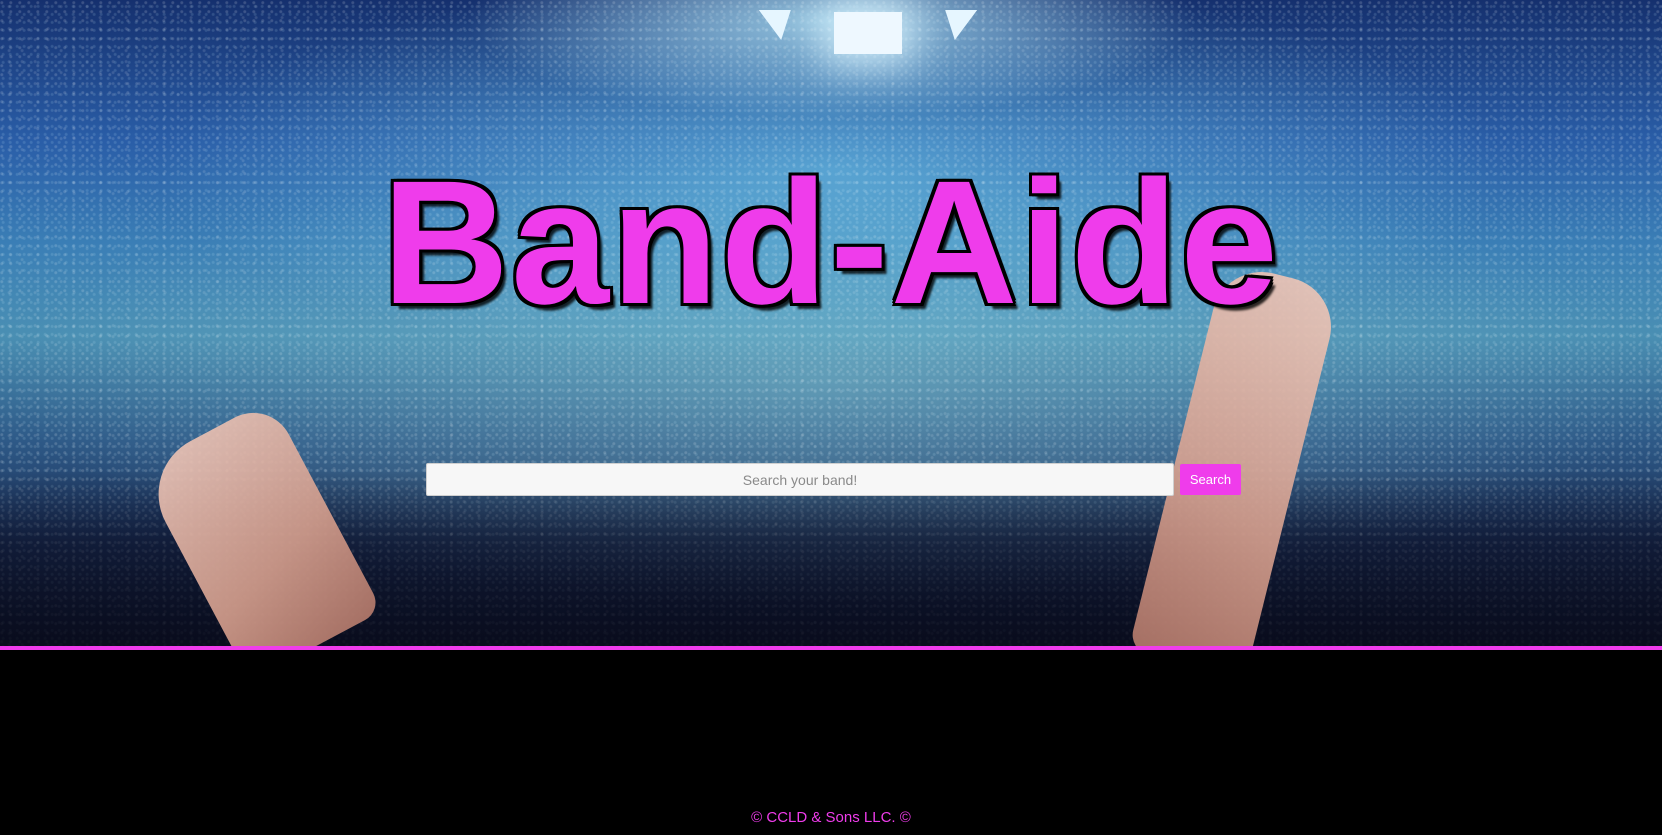 This screenshot has height=835, width=1662. I want to click on search-form: Search, so click(833, 479).